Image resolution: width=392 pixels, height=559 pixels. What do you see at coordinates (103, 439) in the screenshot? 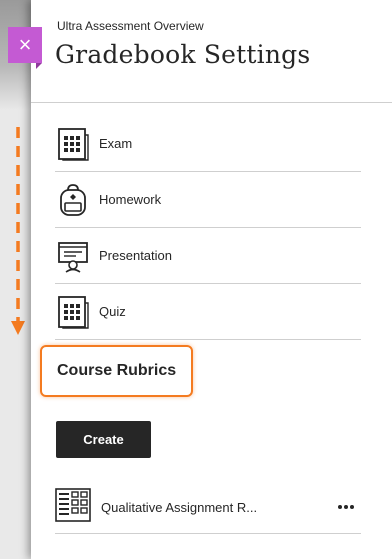
I see `create-rubric-button: Create` at bounding box center [103, 439].